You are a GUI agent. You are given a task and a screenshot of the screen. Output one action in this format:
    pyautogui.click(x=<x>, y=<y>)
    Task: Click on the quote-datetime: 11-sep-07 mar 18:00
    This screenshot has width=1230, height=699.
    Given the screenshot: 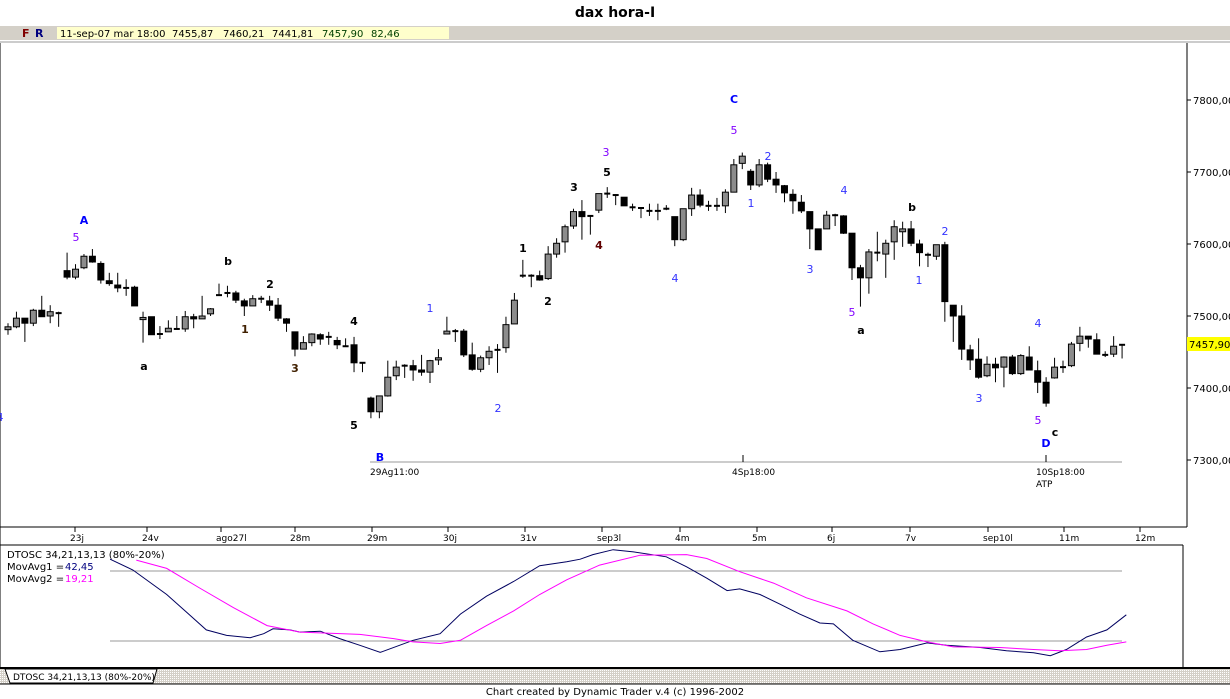 What is the action you would take?
    pyautogui.click(x=113, y=34)
    